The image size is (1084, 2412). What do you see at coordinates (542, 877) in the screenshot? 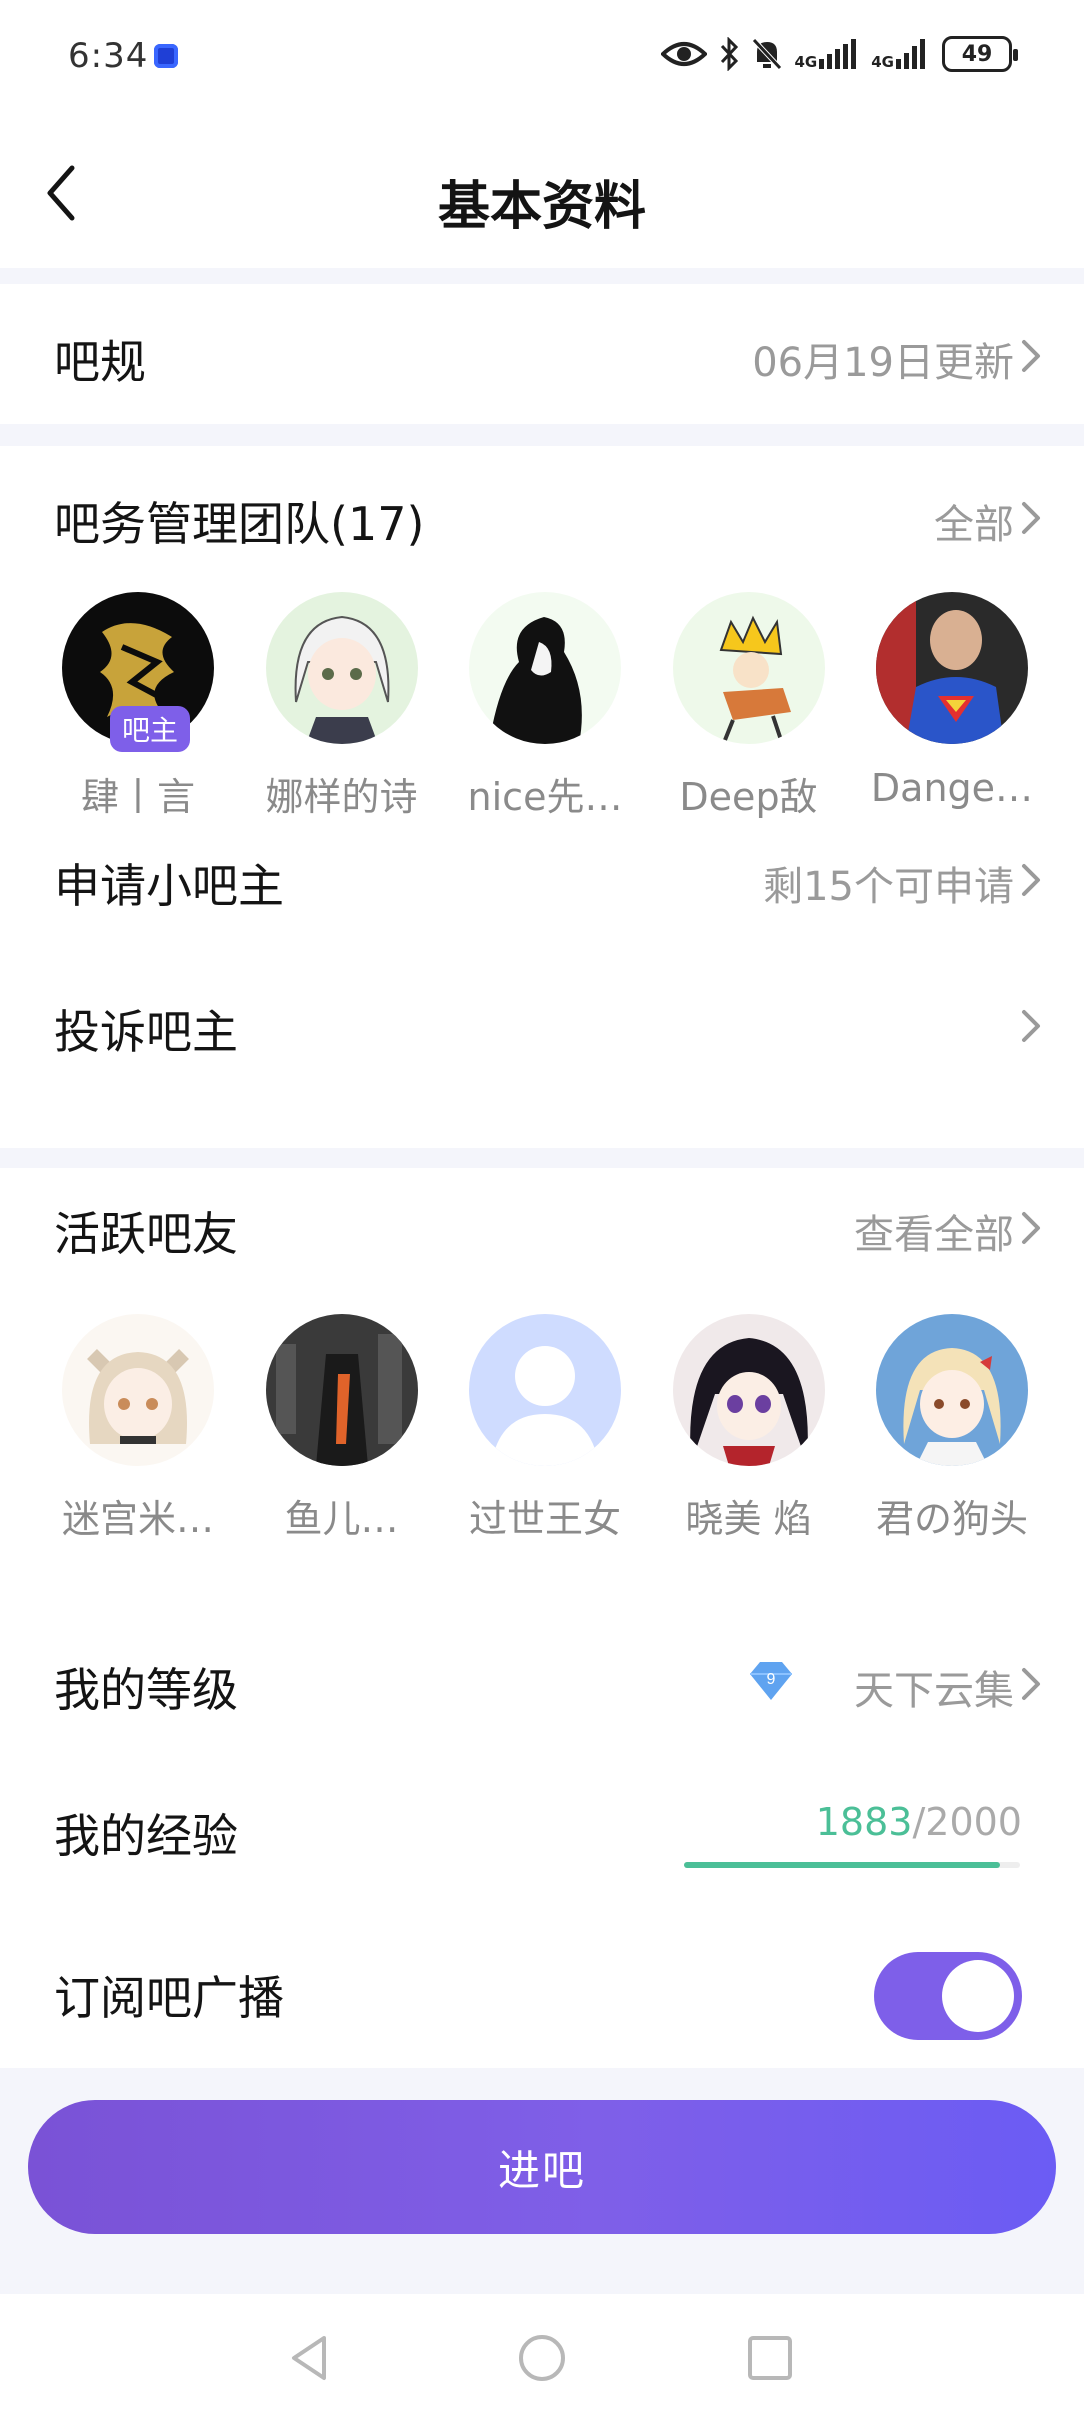
I see `apply-row: 申请小吧主 剩15个可申请` at bounding box center [542, 877].